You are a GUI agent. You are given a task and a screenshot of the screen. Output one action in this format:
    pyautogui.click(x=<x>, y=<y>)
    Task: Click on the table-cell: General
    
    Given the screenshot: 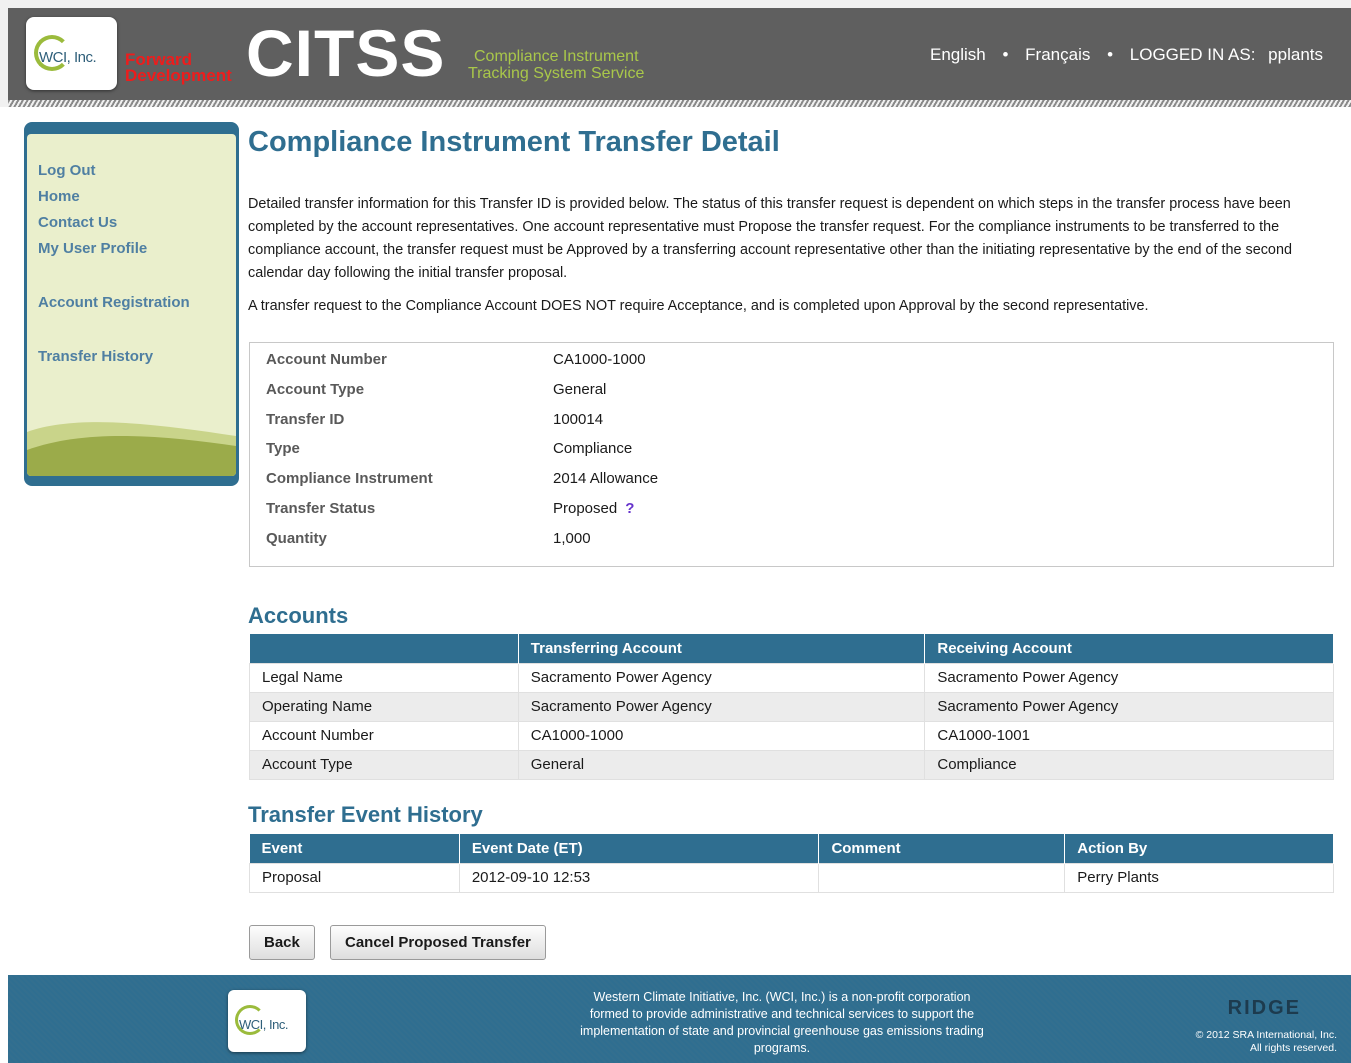 What is the action you would take?
    pyautogui.click(x=721, y=764)
    